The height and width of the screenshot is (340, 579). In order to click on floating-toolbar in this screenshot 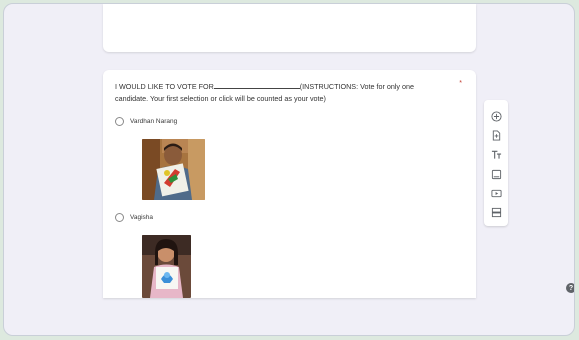, I will do `click(496, 163)`.